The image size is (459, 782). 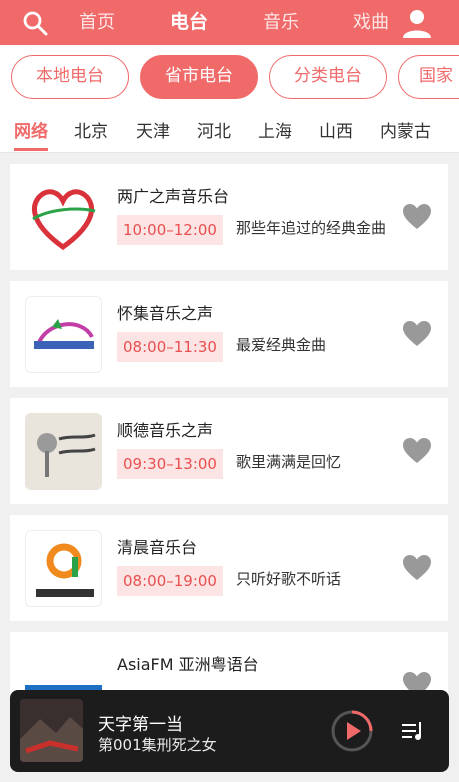 What do you see at coordinates (165, 313) in the screenshot?
I see `station-name: 怀集音乐之声` at bounding box center [165, 313].